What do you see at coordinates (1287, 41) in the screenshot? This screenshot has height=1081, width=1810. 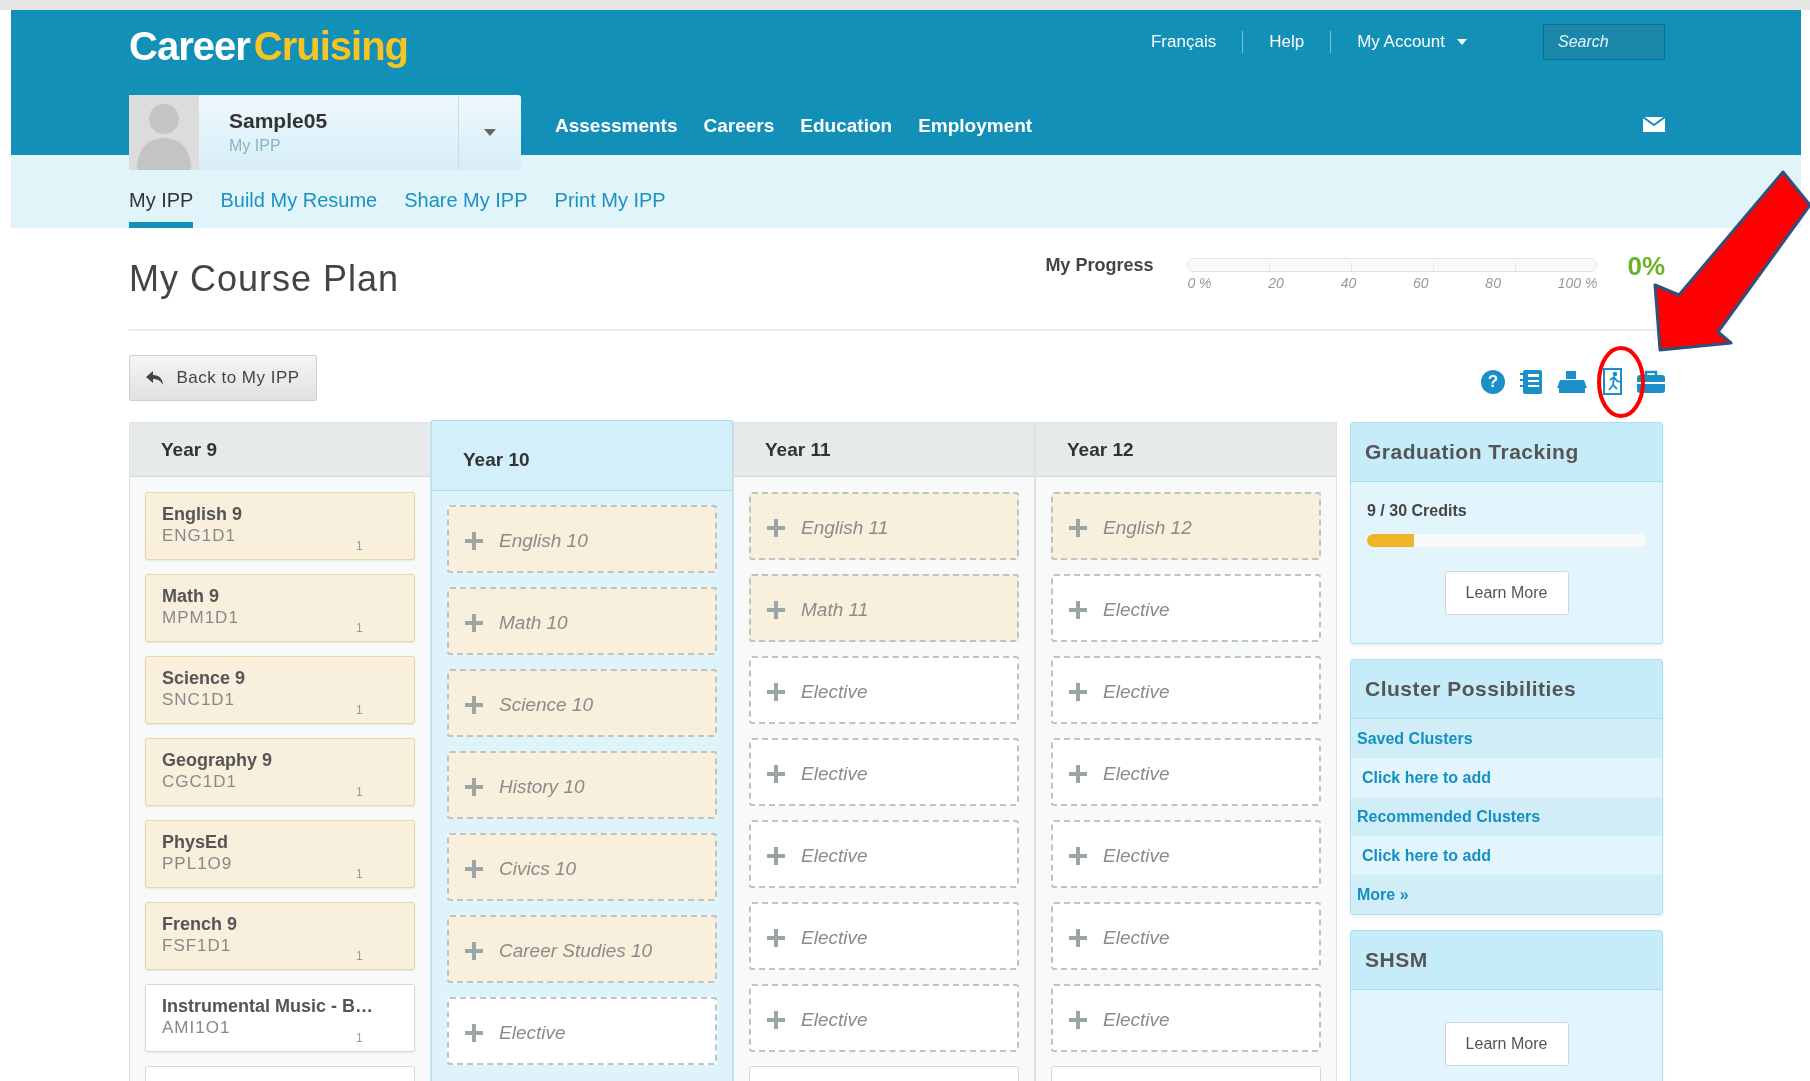 I see `header-link: Help` at bounding box center [1287, 41].